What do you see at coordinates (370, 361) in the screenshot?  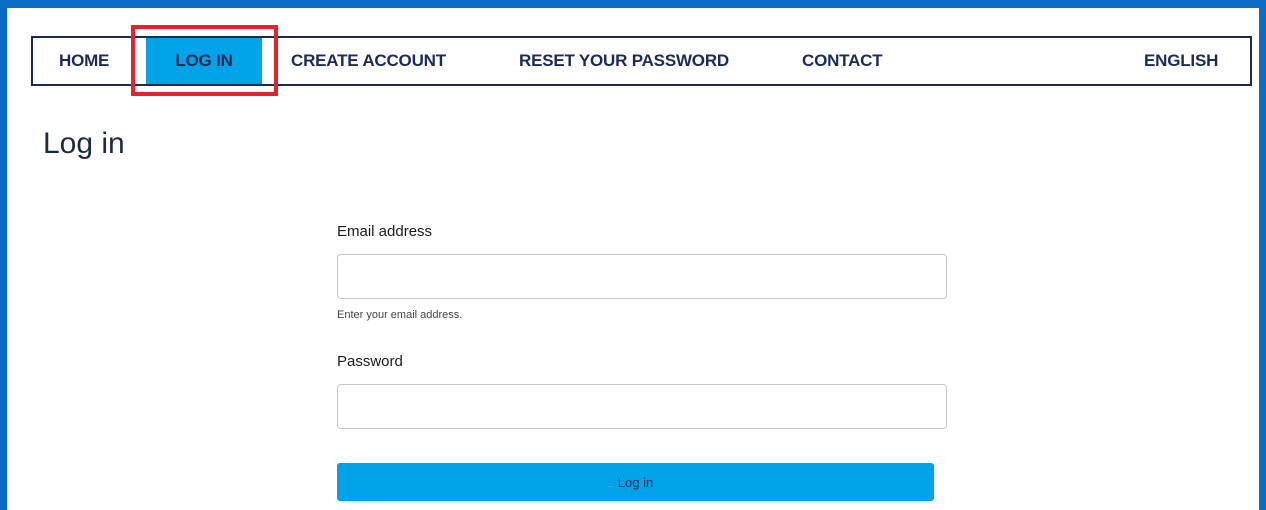 I see `password-label: Password` at bounding box center [370, 361].